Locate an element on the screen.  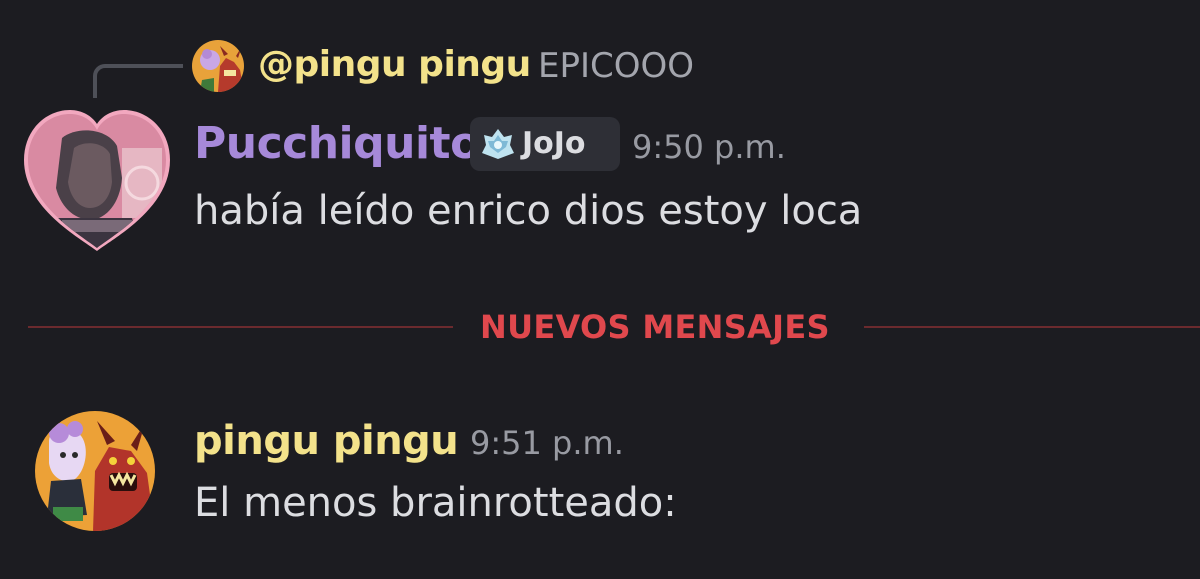
message-content: había leído enrico dios estoy loca is located at coordinates (528, 211).